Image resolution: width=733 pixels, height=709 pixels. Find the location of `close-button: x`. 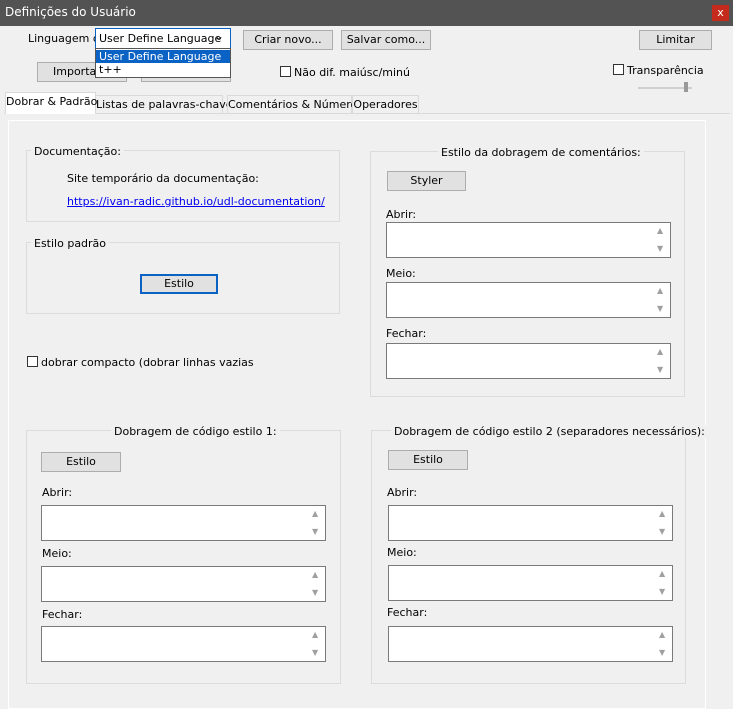

close-button: x is located at coordinates (720, 13).